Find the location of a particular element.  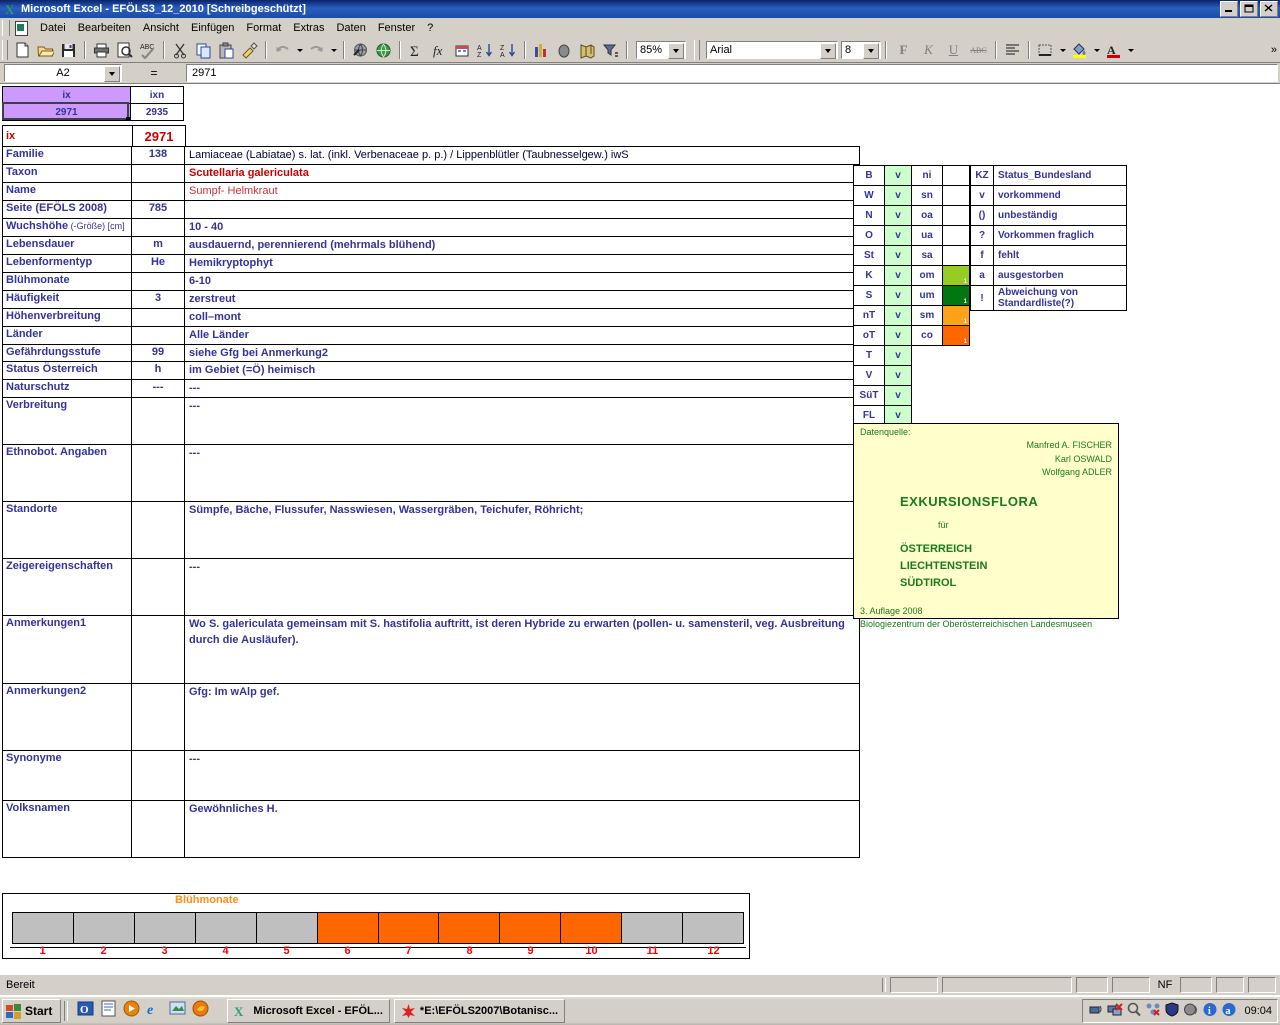

legend-status-description: Vorkommen fraglich is located at coordinates (1060, 235).